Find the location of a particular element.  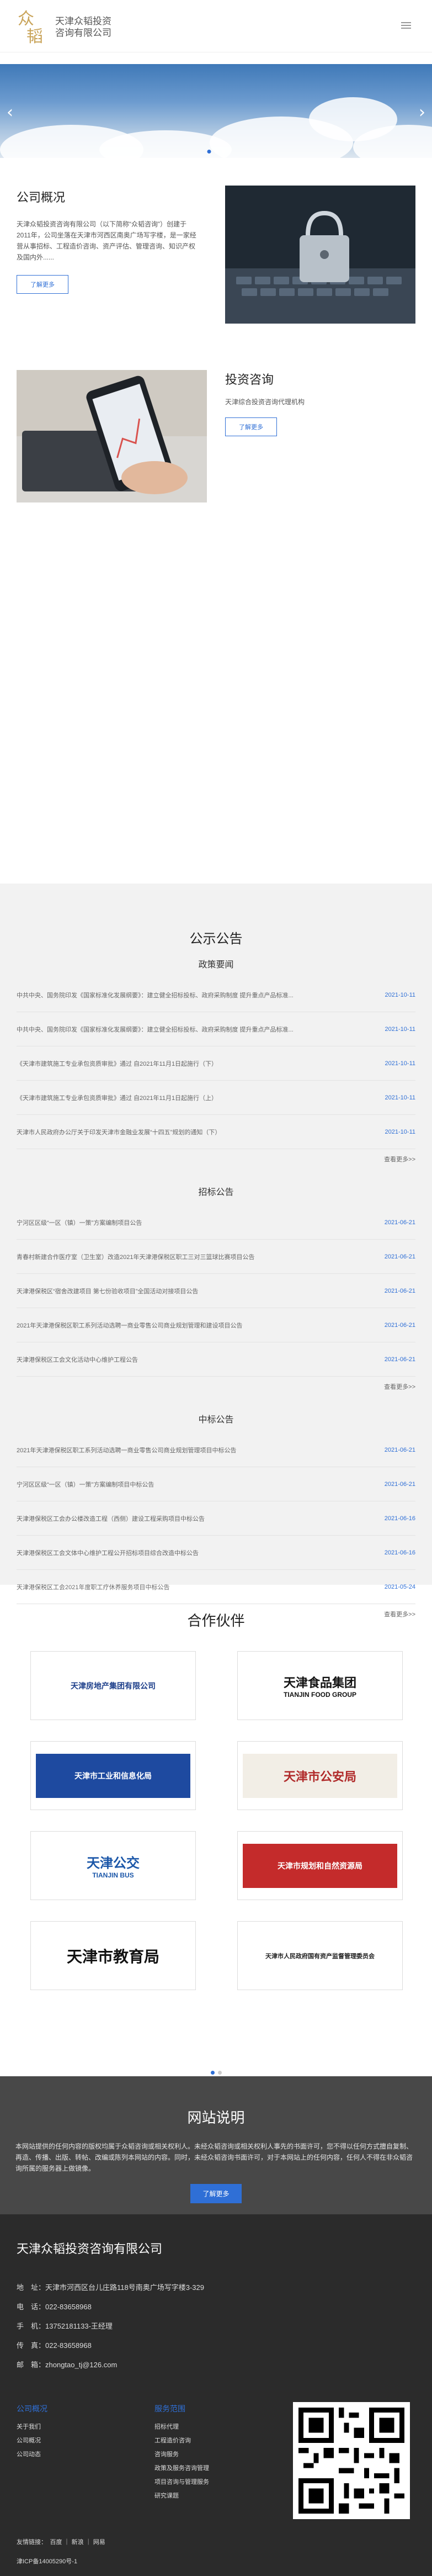

footer-contact-value: 天津市河西区台儿庄路118号南奥广场写字楼3-329 is located at coordinates (124, 2287).